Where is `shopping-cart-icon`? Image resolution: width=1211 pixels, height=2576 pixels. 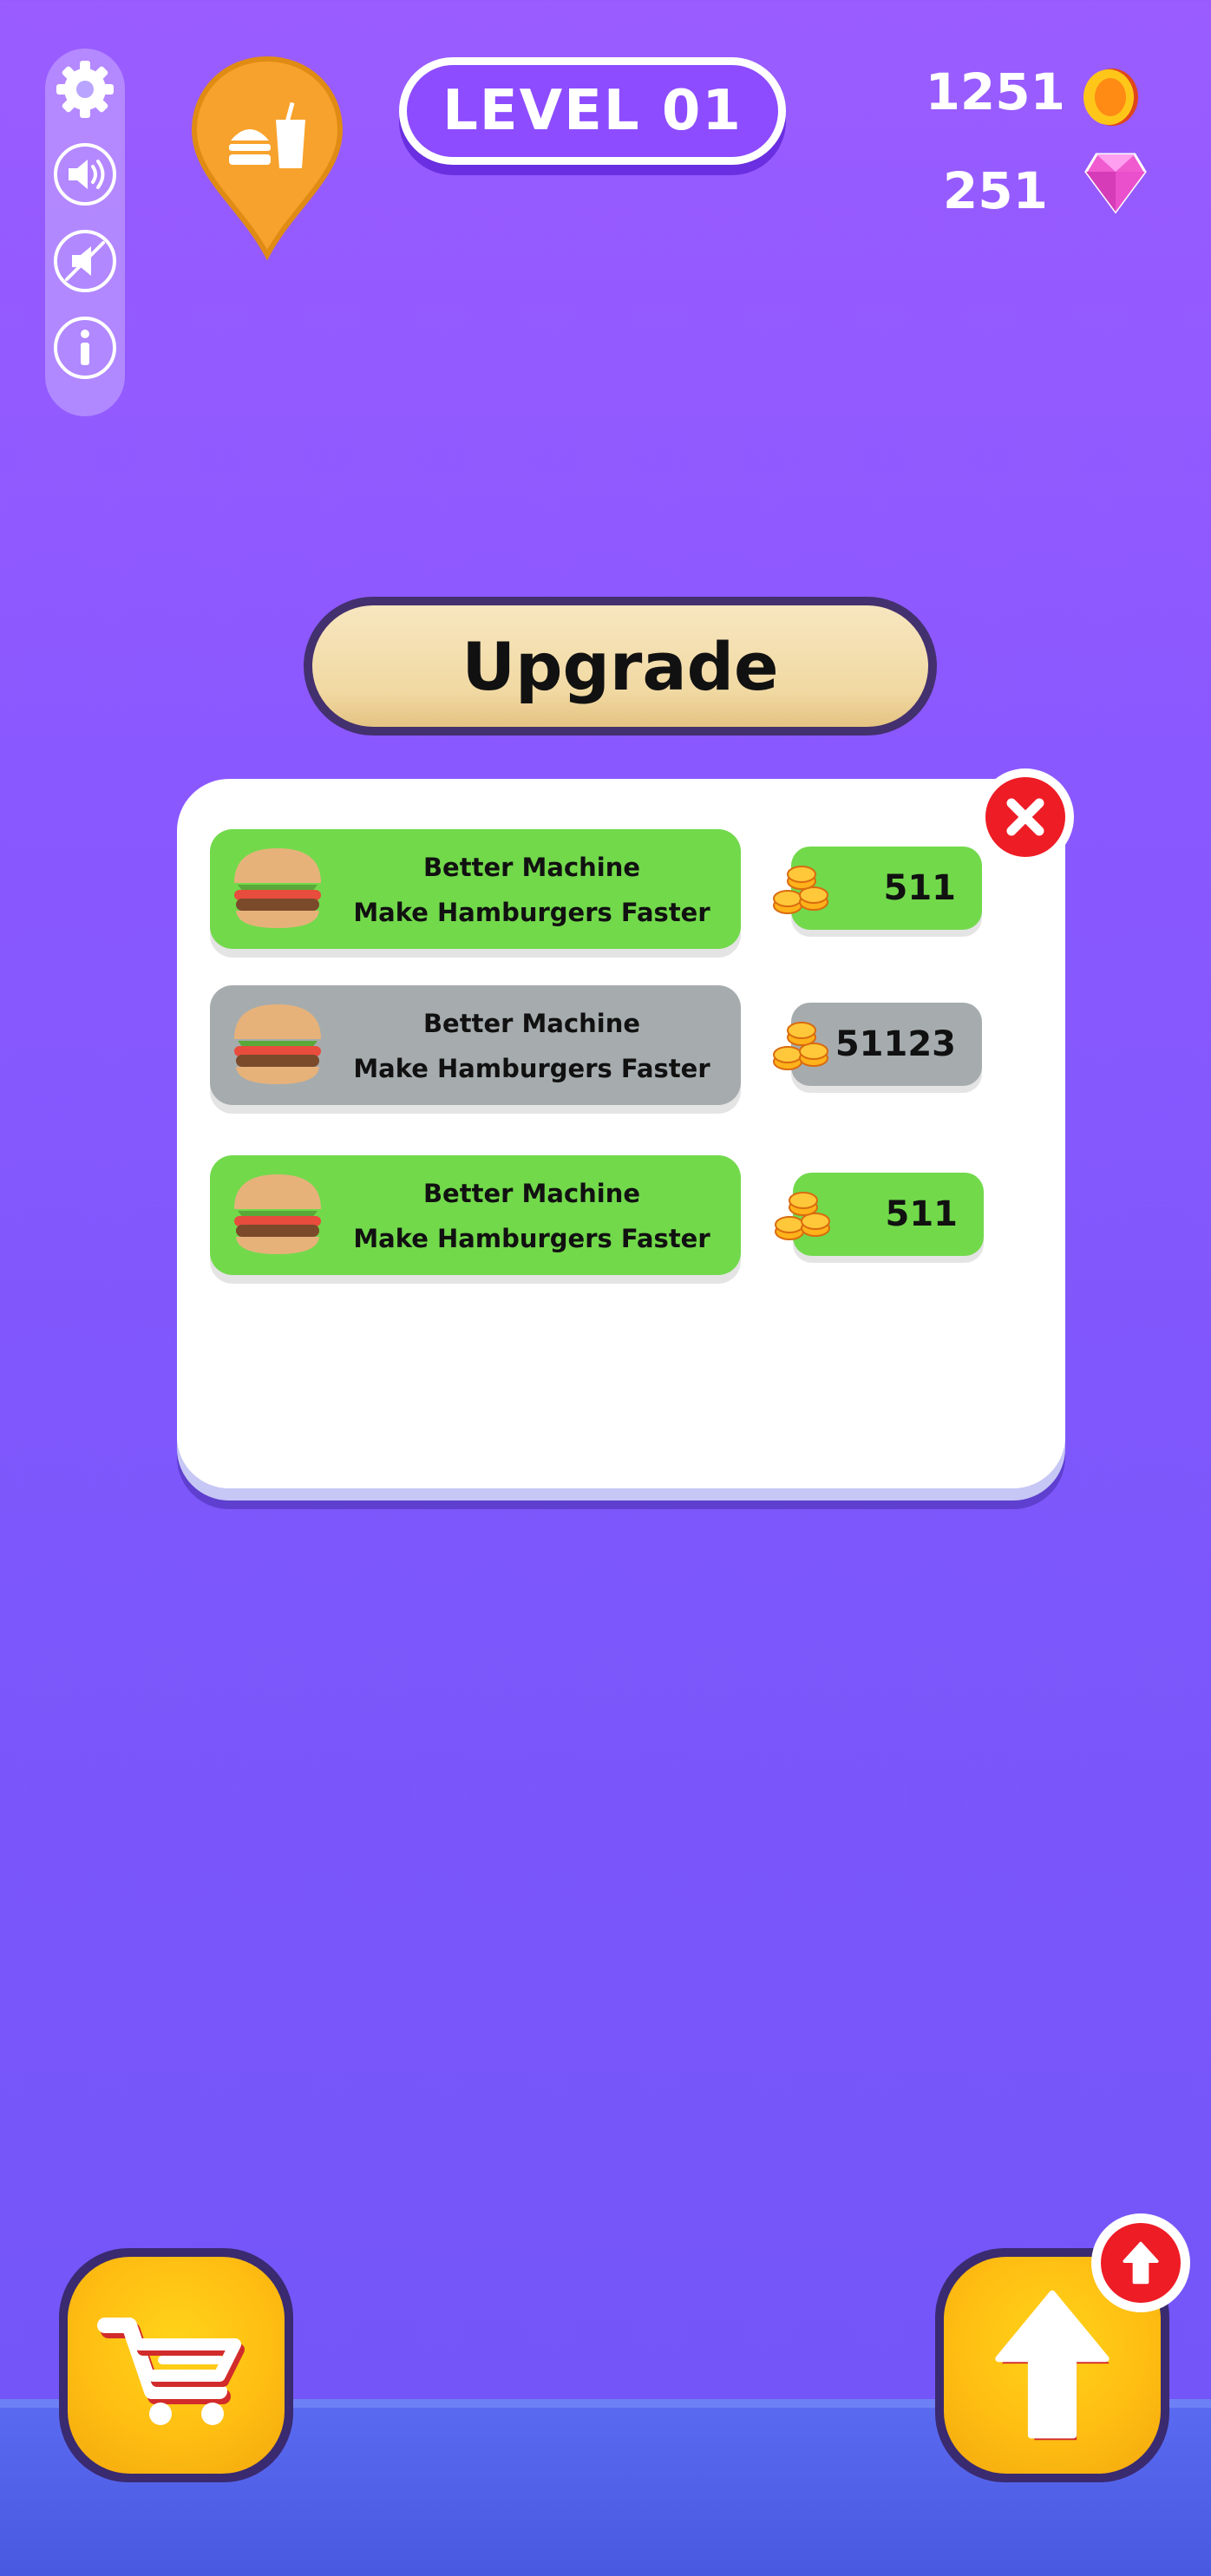 shopping-cart-icon is located at coordinates (171, 2371).